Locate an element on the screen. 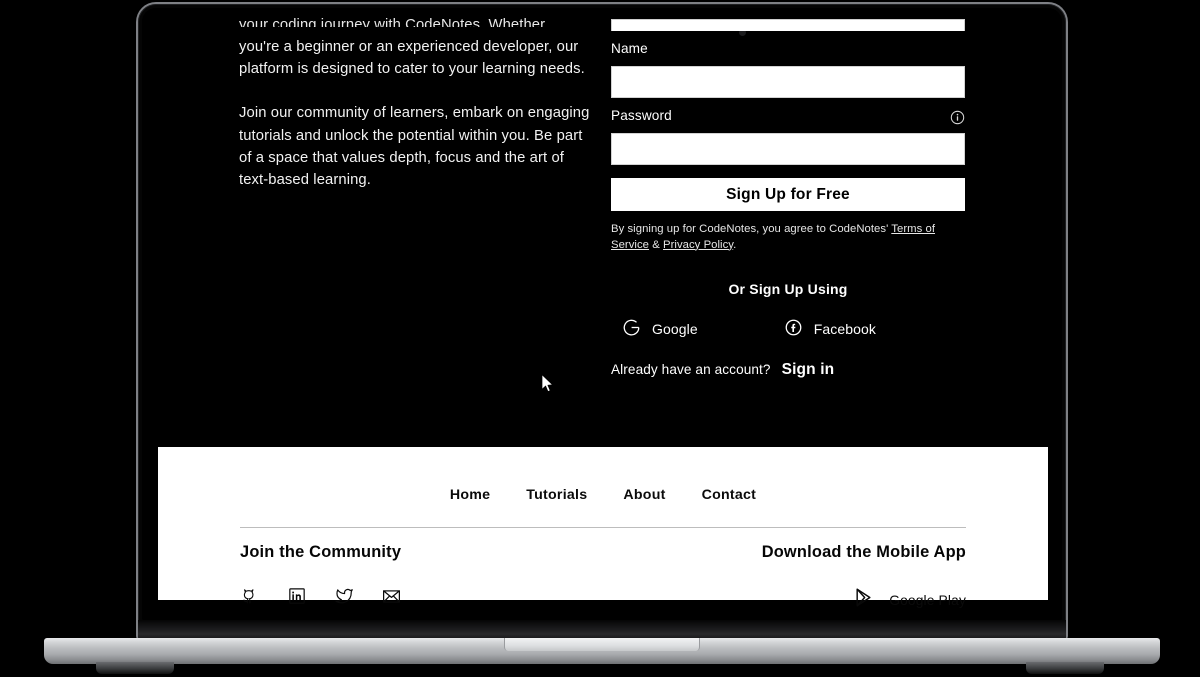 This screenshot has width=1200, height=677. already-have-account-label: Already have an account? is located at coordinates (691, 369).